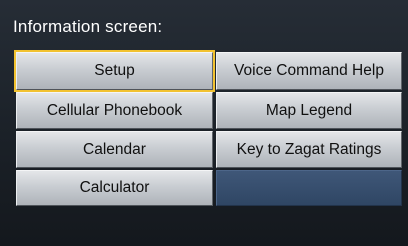 This screenshot has width=408, height=246. I want to click on calendar-button: Calendar, so click(114, 149).